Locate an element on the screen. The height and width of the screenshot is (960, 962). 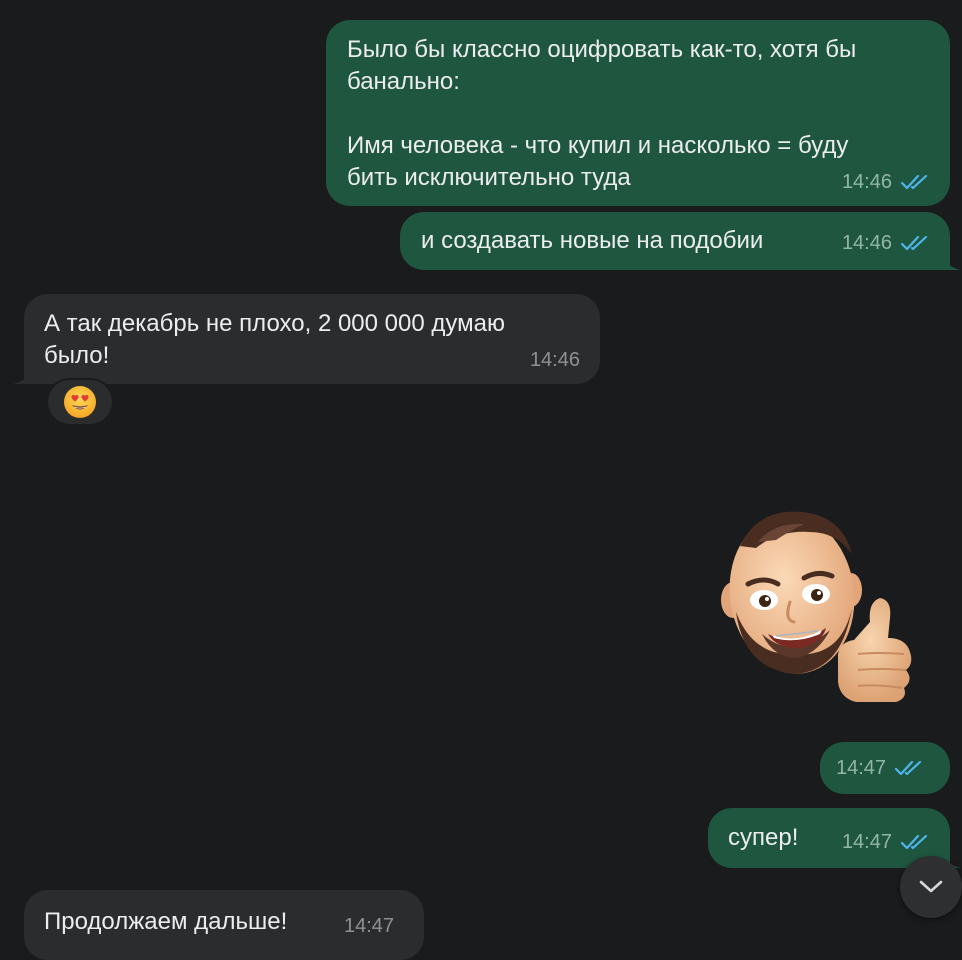
message-reaction is located at coordinates (80, 402).